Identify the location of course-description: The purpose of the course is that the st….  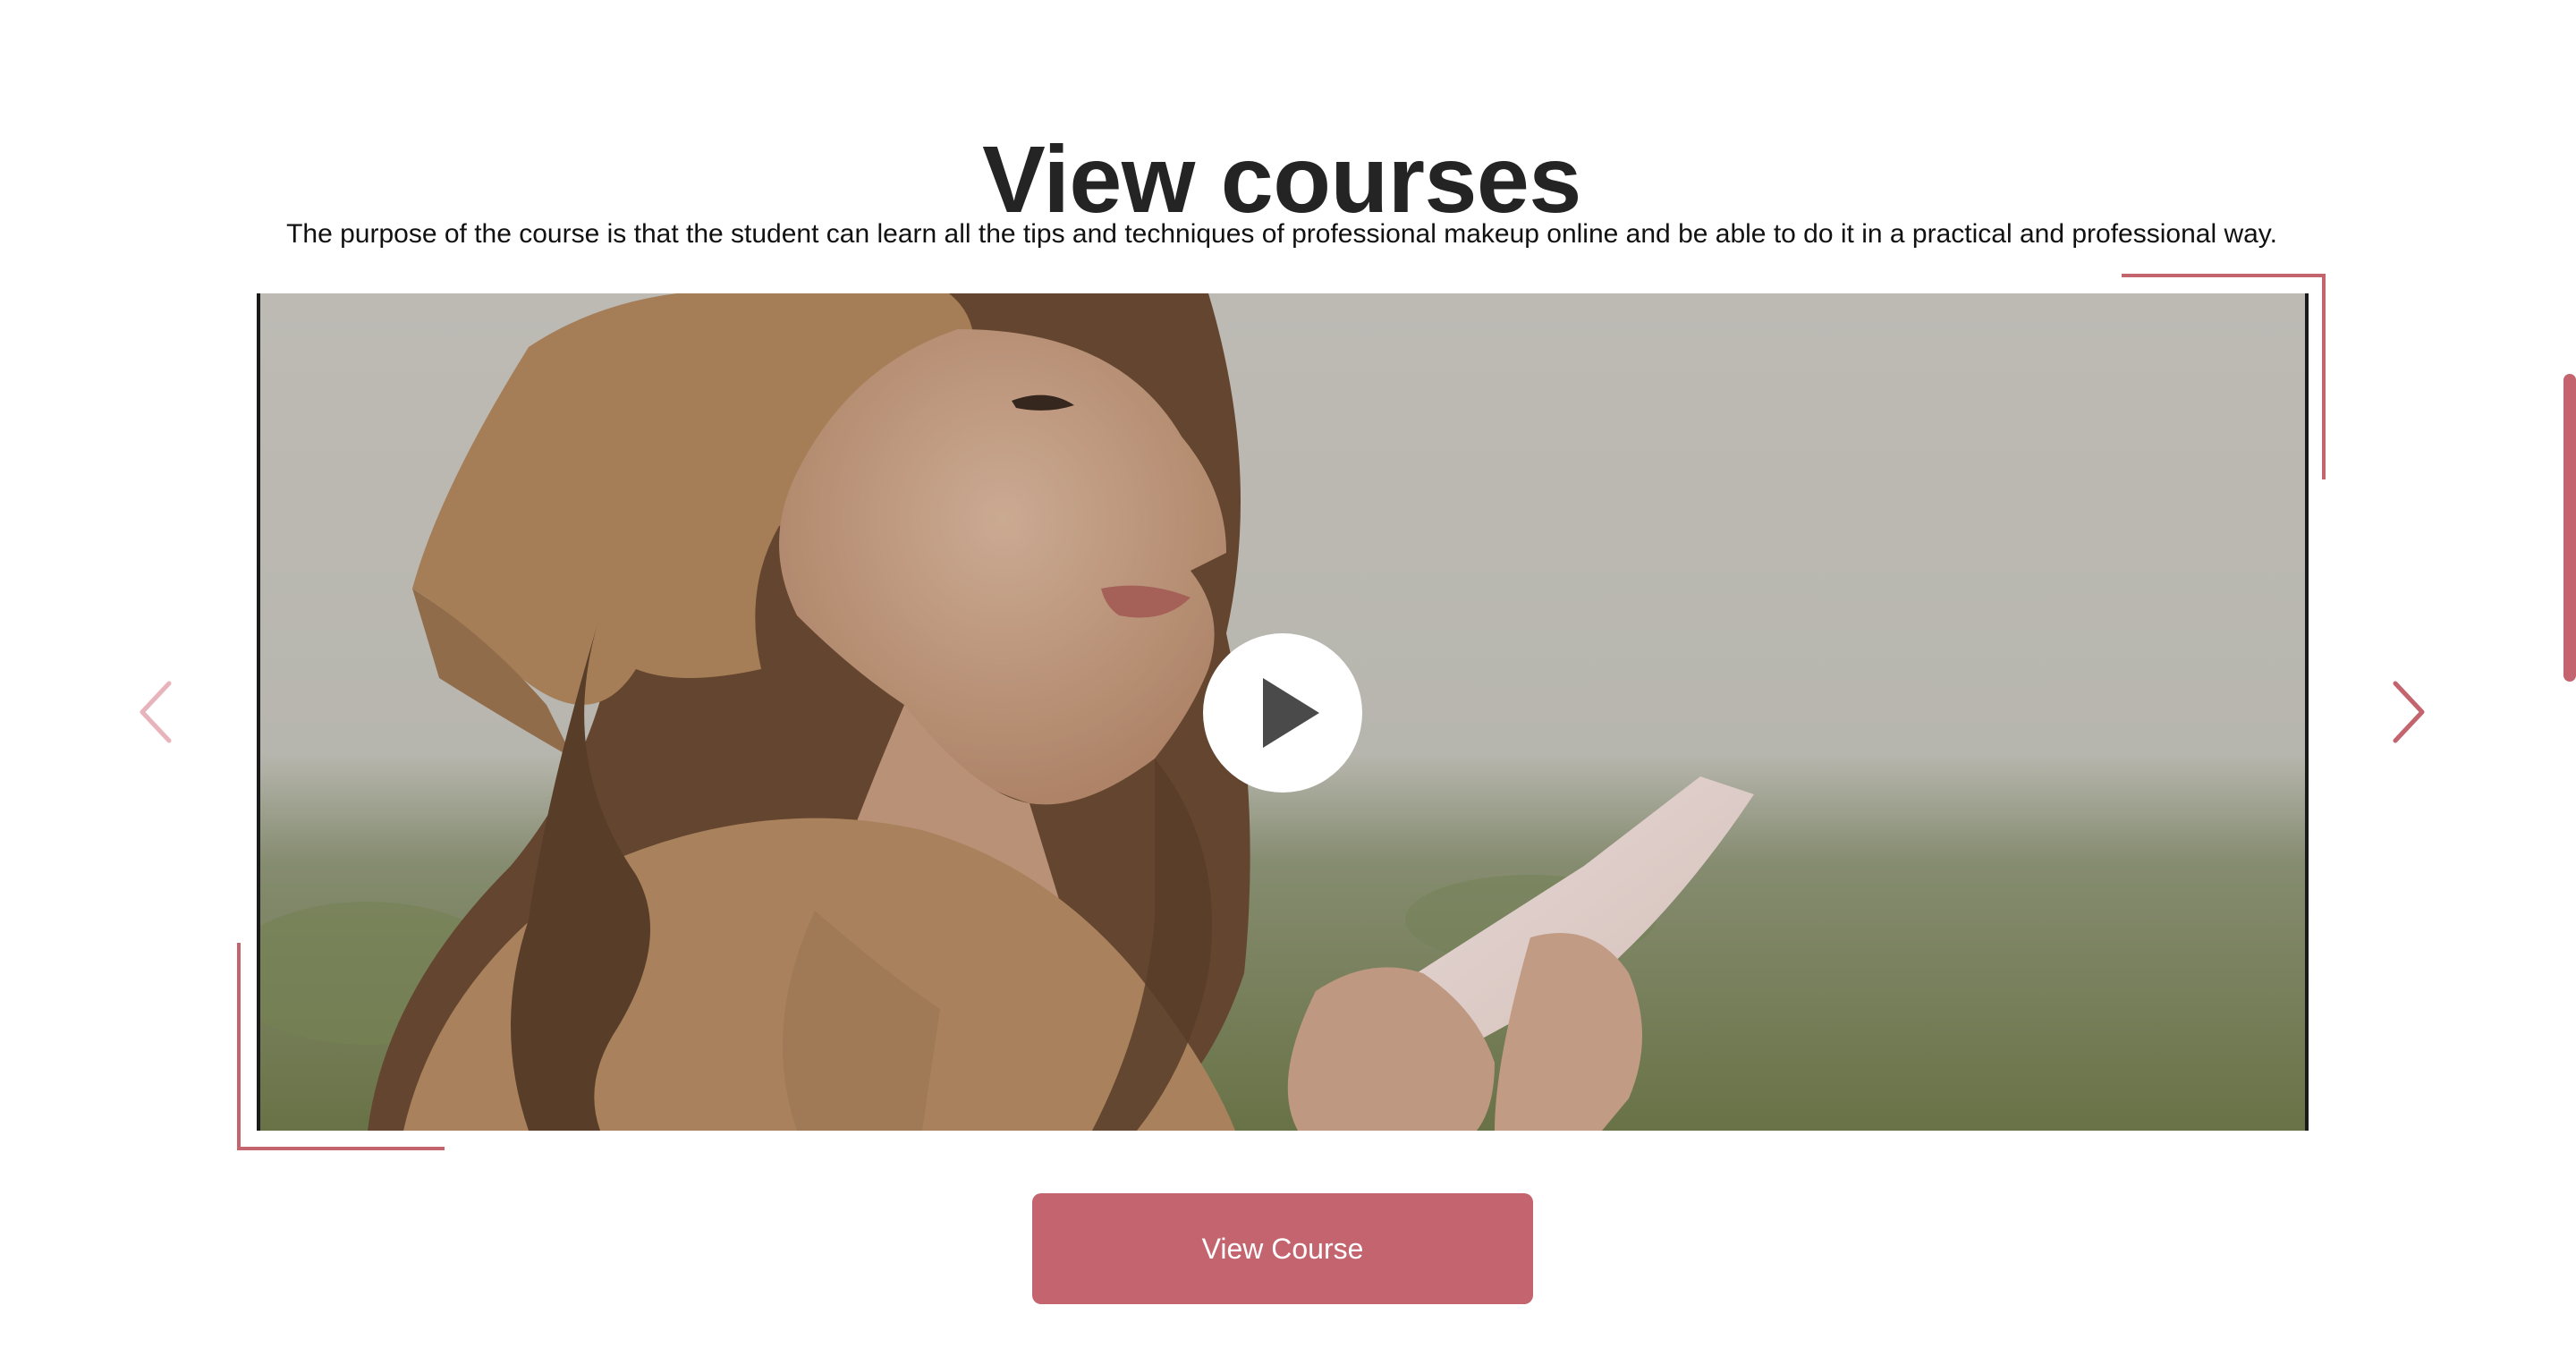
(1281, 234).